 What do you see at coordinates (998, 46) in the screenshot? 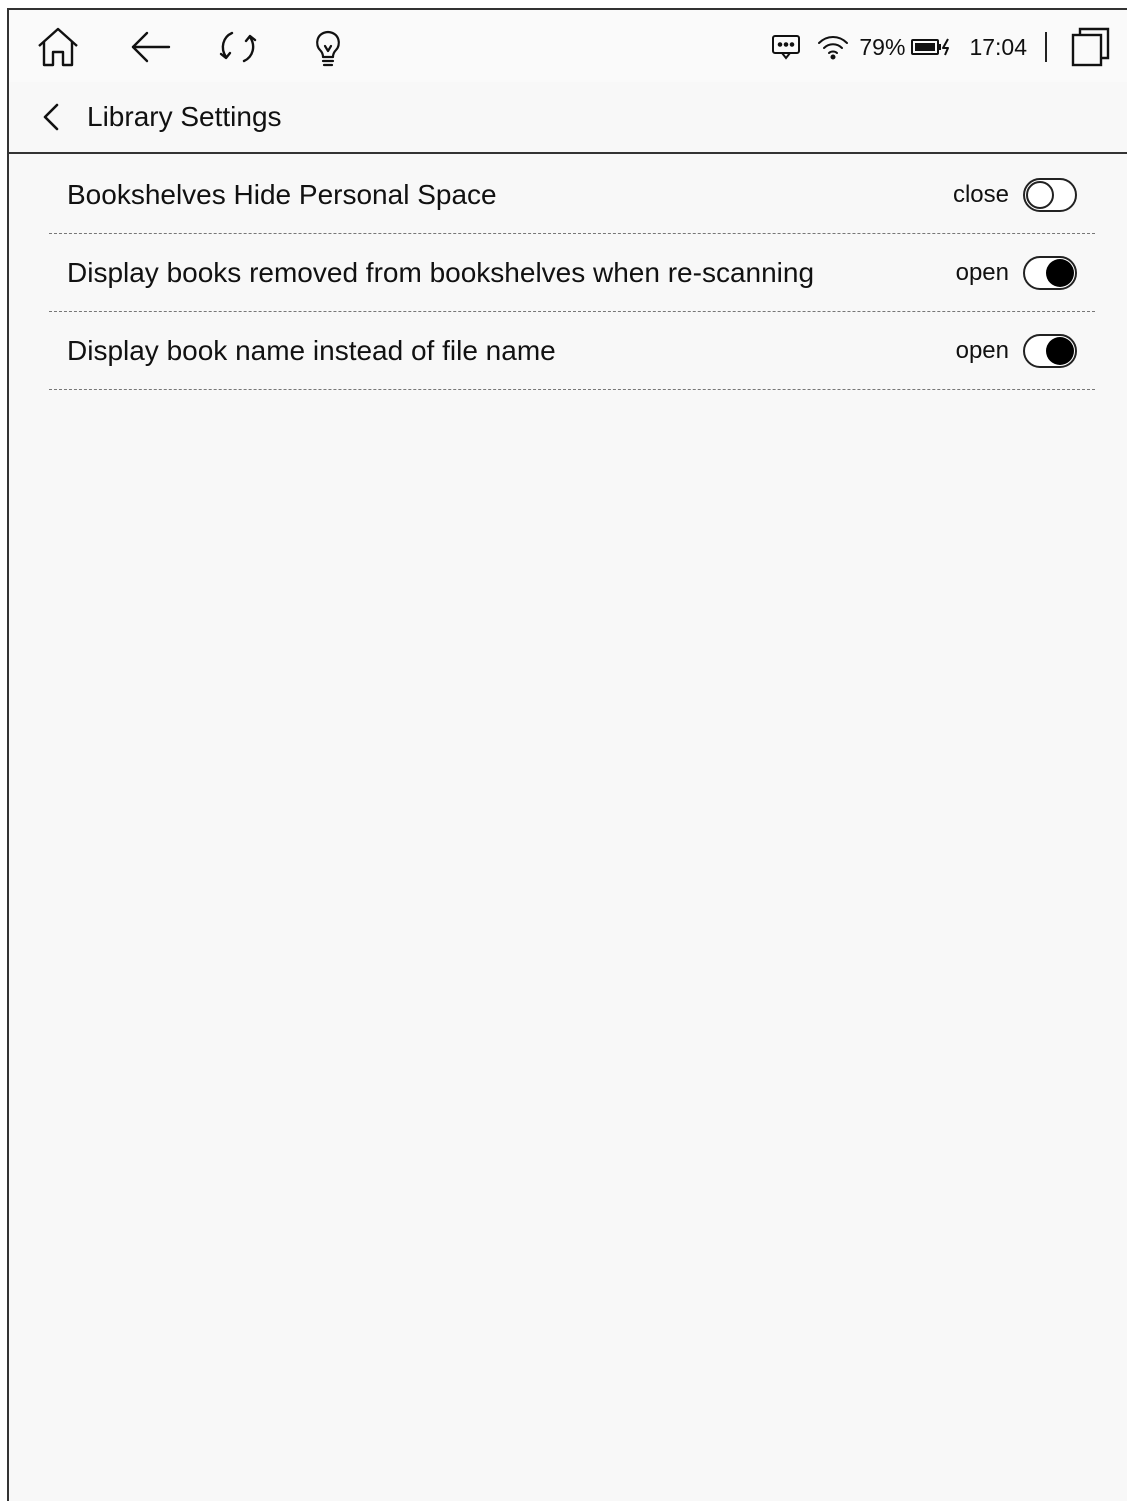
I see `clock: 17:04` at bounding box center [998, 46].